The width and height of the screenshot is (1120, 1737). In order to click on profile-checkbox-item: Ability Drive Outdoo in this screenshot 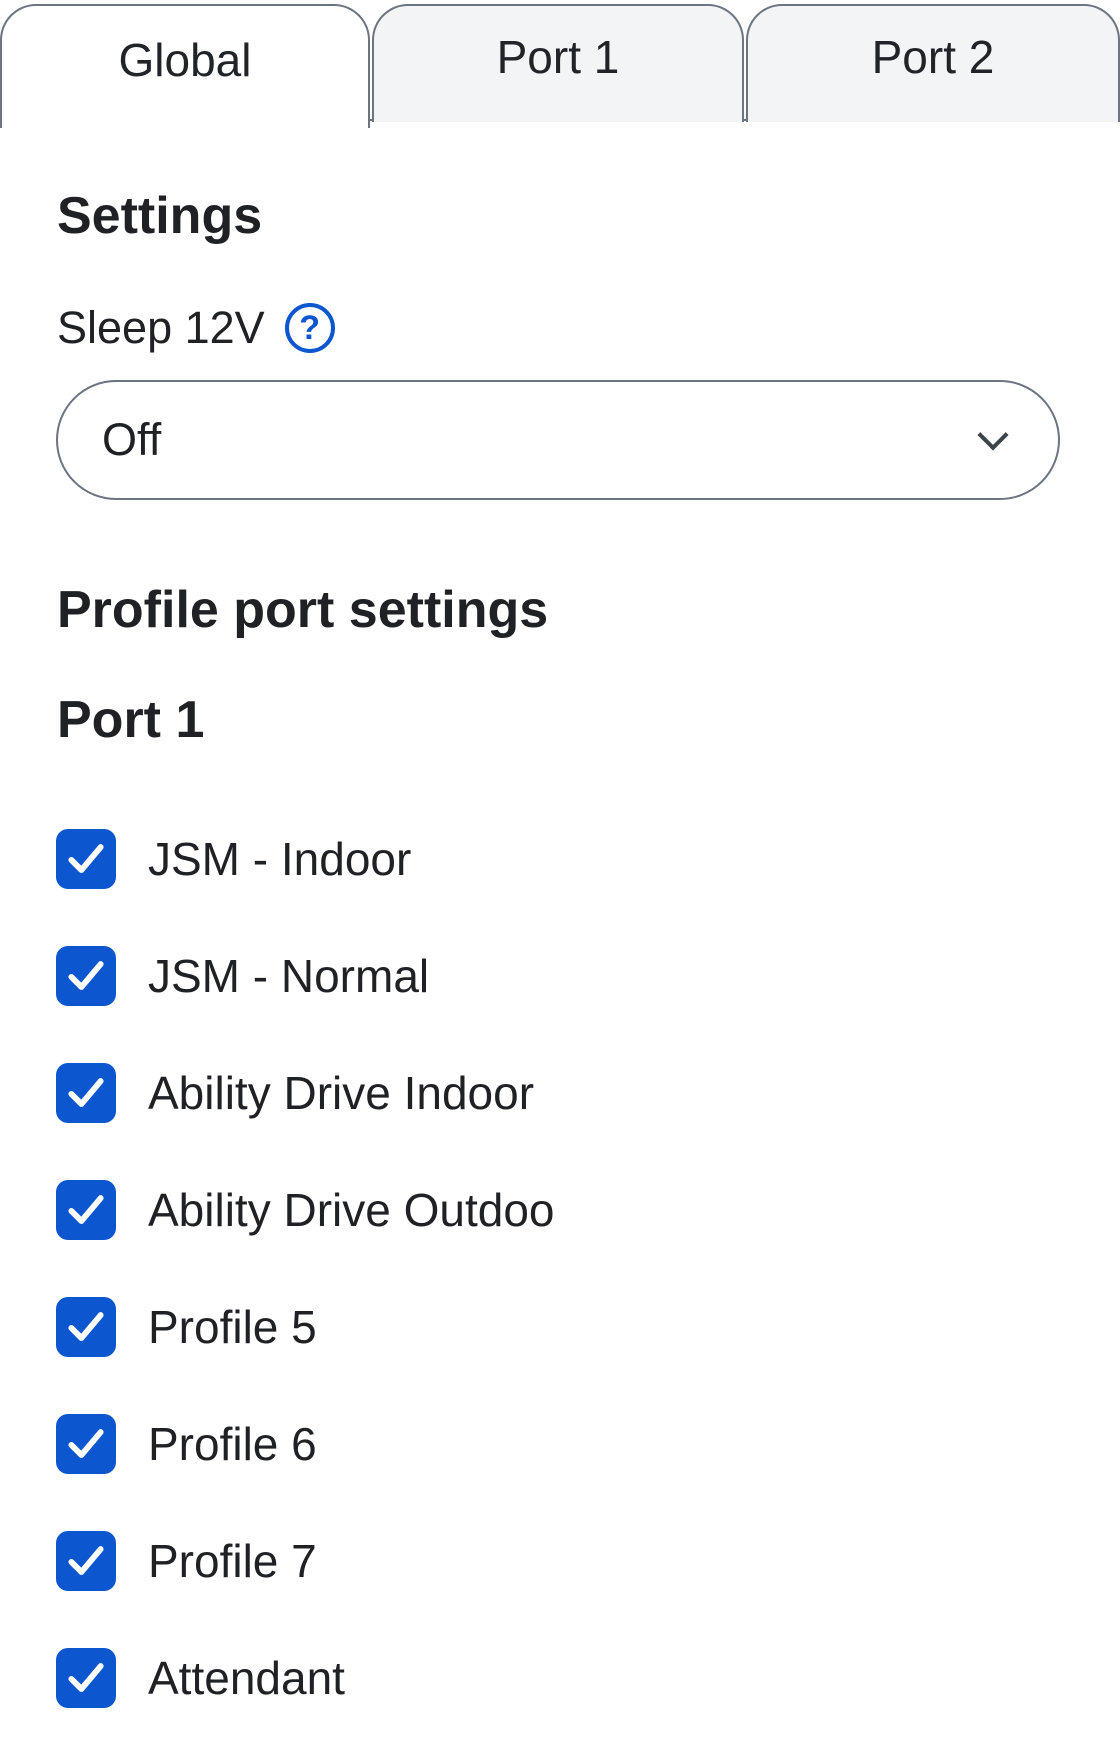, I will do `click(556, 1209)`.